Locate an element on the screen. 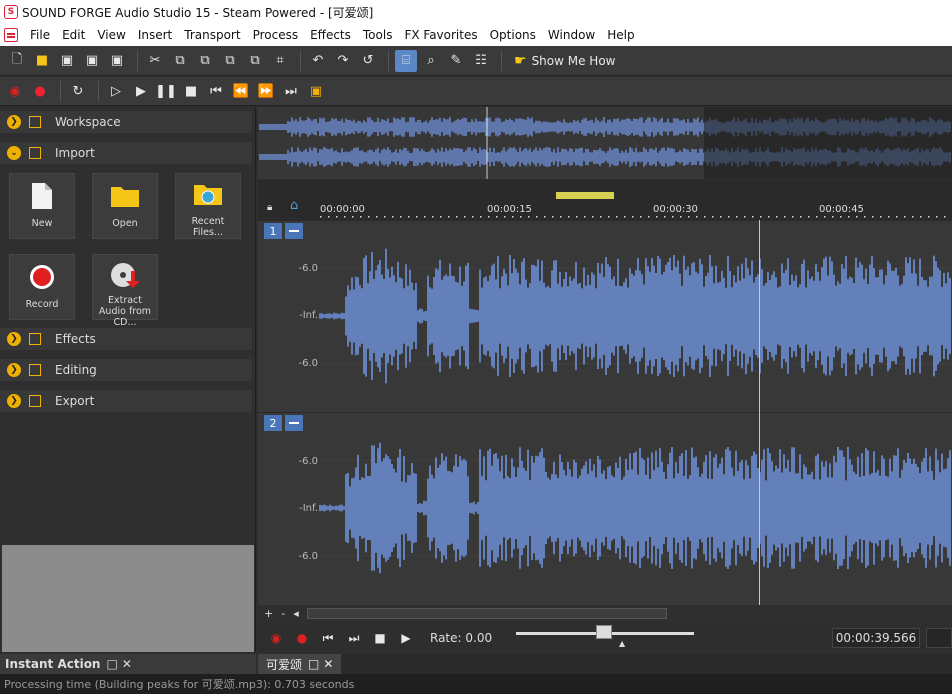  ruler-label: 00:00:00 is located at coordinates (342, 209).